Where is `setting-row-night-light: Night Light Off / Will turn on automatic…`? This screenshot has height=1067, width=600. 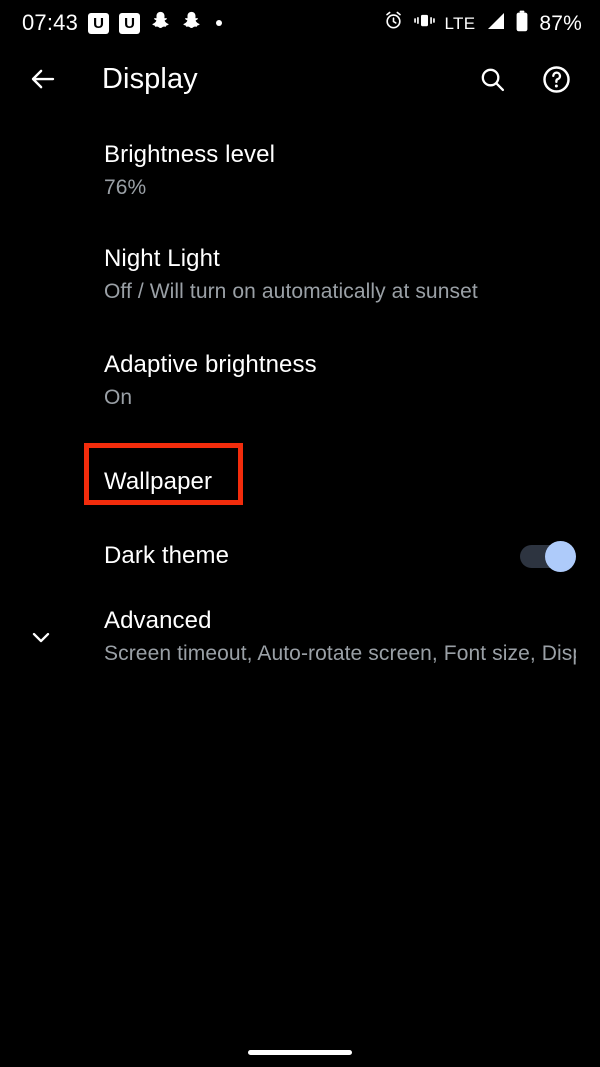 setting-row-night-light: Night Light Off / Will turn on automatic… is located at coordinates (300, 274).